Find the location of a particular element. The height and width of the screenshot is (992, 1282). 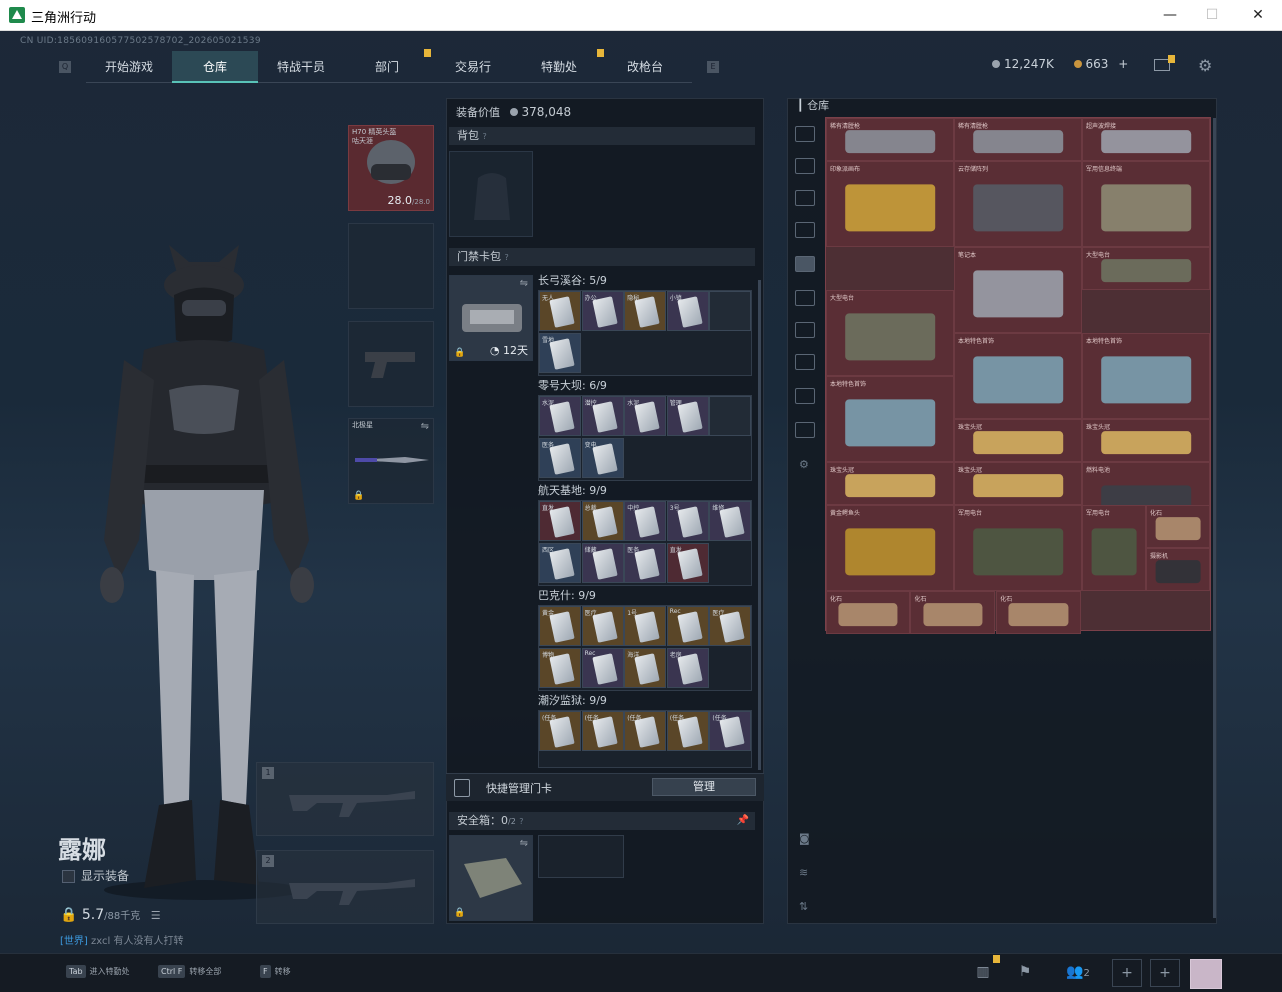

stash-tab-collectibles-icon is located at coordinates (805, 264).